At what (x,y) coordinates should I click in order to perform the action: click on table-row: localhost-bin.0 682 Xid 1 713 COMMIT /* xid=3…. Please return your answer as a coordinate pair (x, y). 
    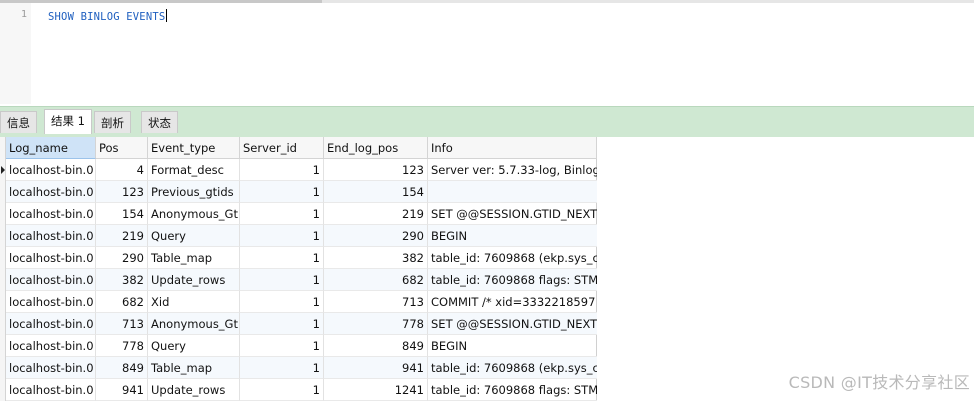
    Looking at the image, I should click on (298, 302).